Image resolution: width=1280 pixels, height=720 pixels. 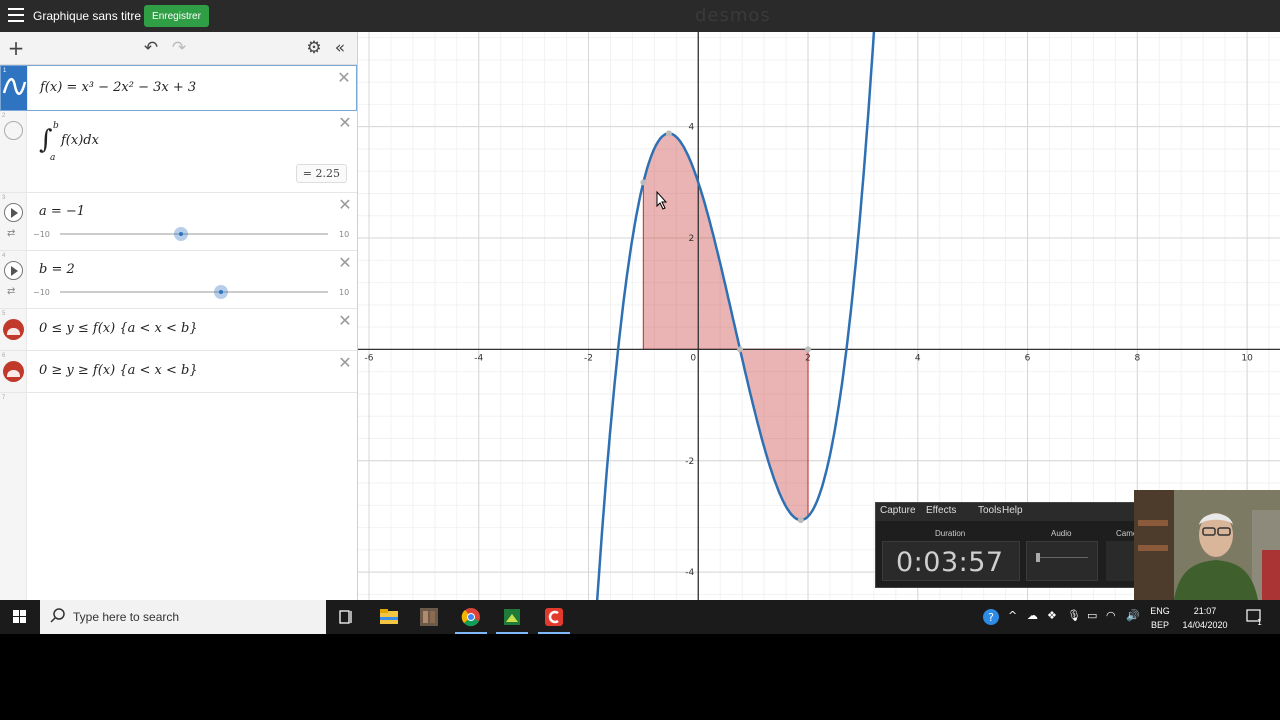 I want to click on expression-gutter: 4 ⇄, so click(x=13, y=279).